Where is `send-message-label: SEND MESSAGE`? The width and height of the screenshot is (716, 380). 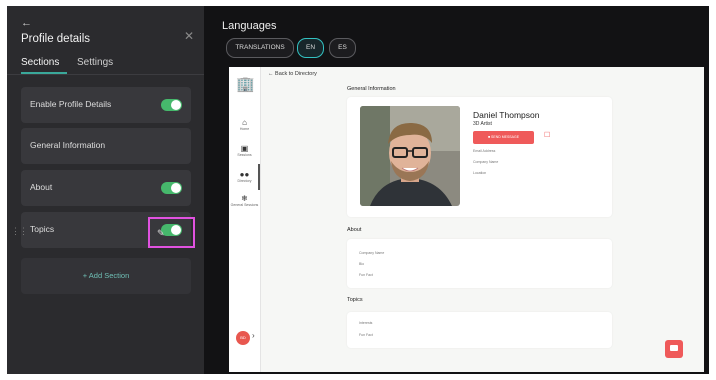
send-message-label: SEND MESSAGE is located at coordinates (505, 137).